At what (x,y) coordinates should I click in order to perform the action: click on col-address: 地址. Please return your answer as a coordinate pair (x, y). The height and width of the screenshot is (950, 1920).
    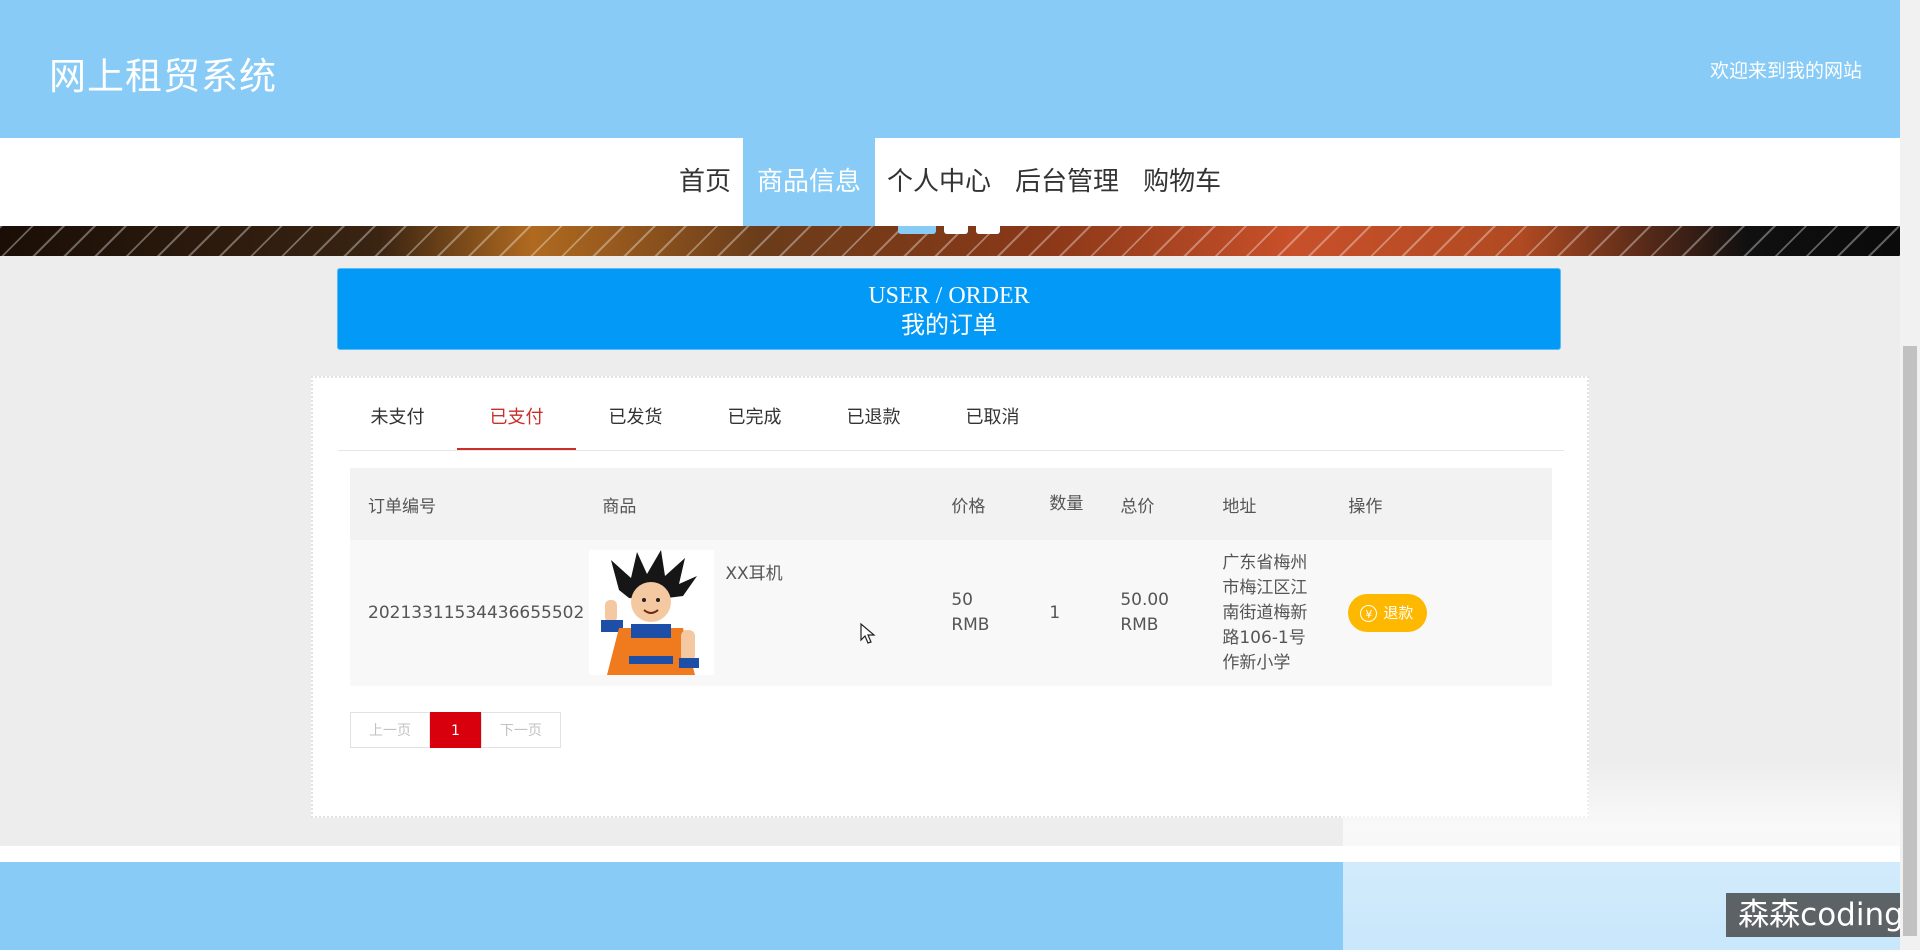
    Looking at the image, I should click on (1267, 504).